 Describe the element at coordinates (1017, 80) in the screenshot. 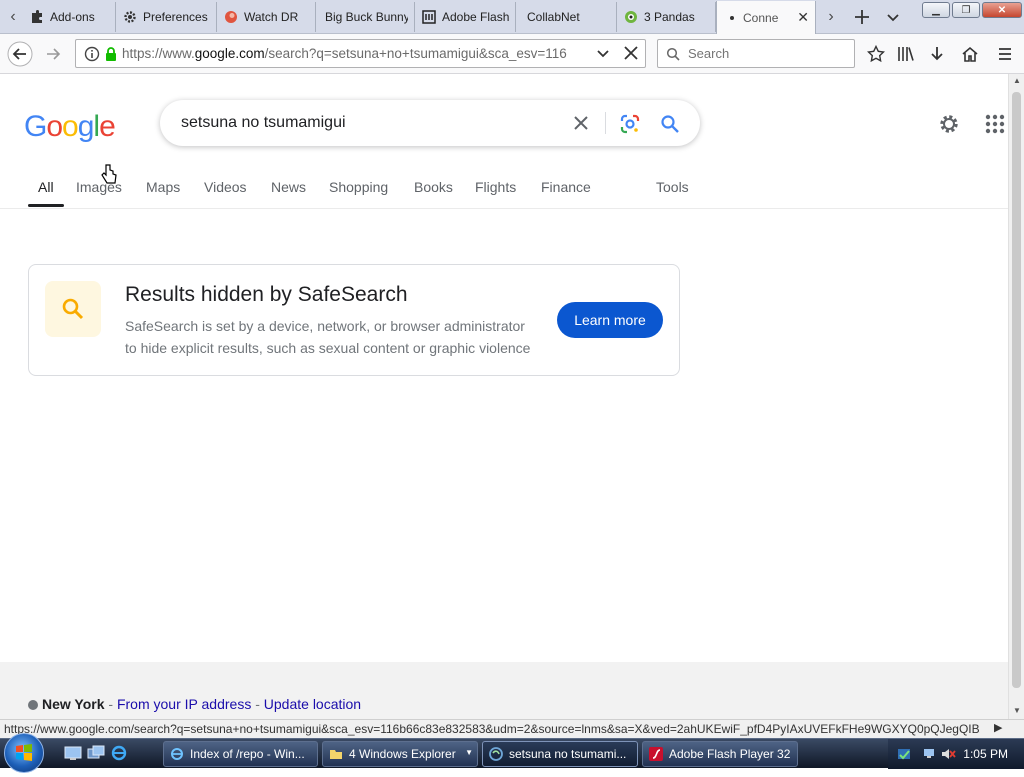

I see `scroll-up-icon: ▲` at that location.